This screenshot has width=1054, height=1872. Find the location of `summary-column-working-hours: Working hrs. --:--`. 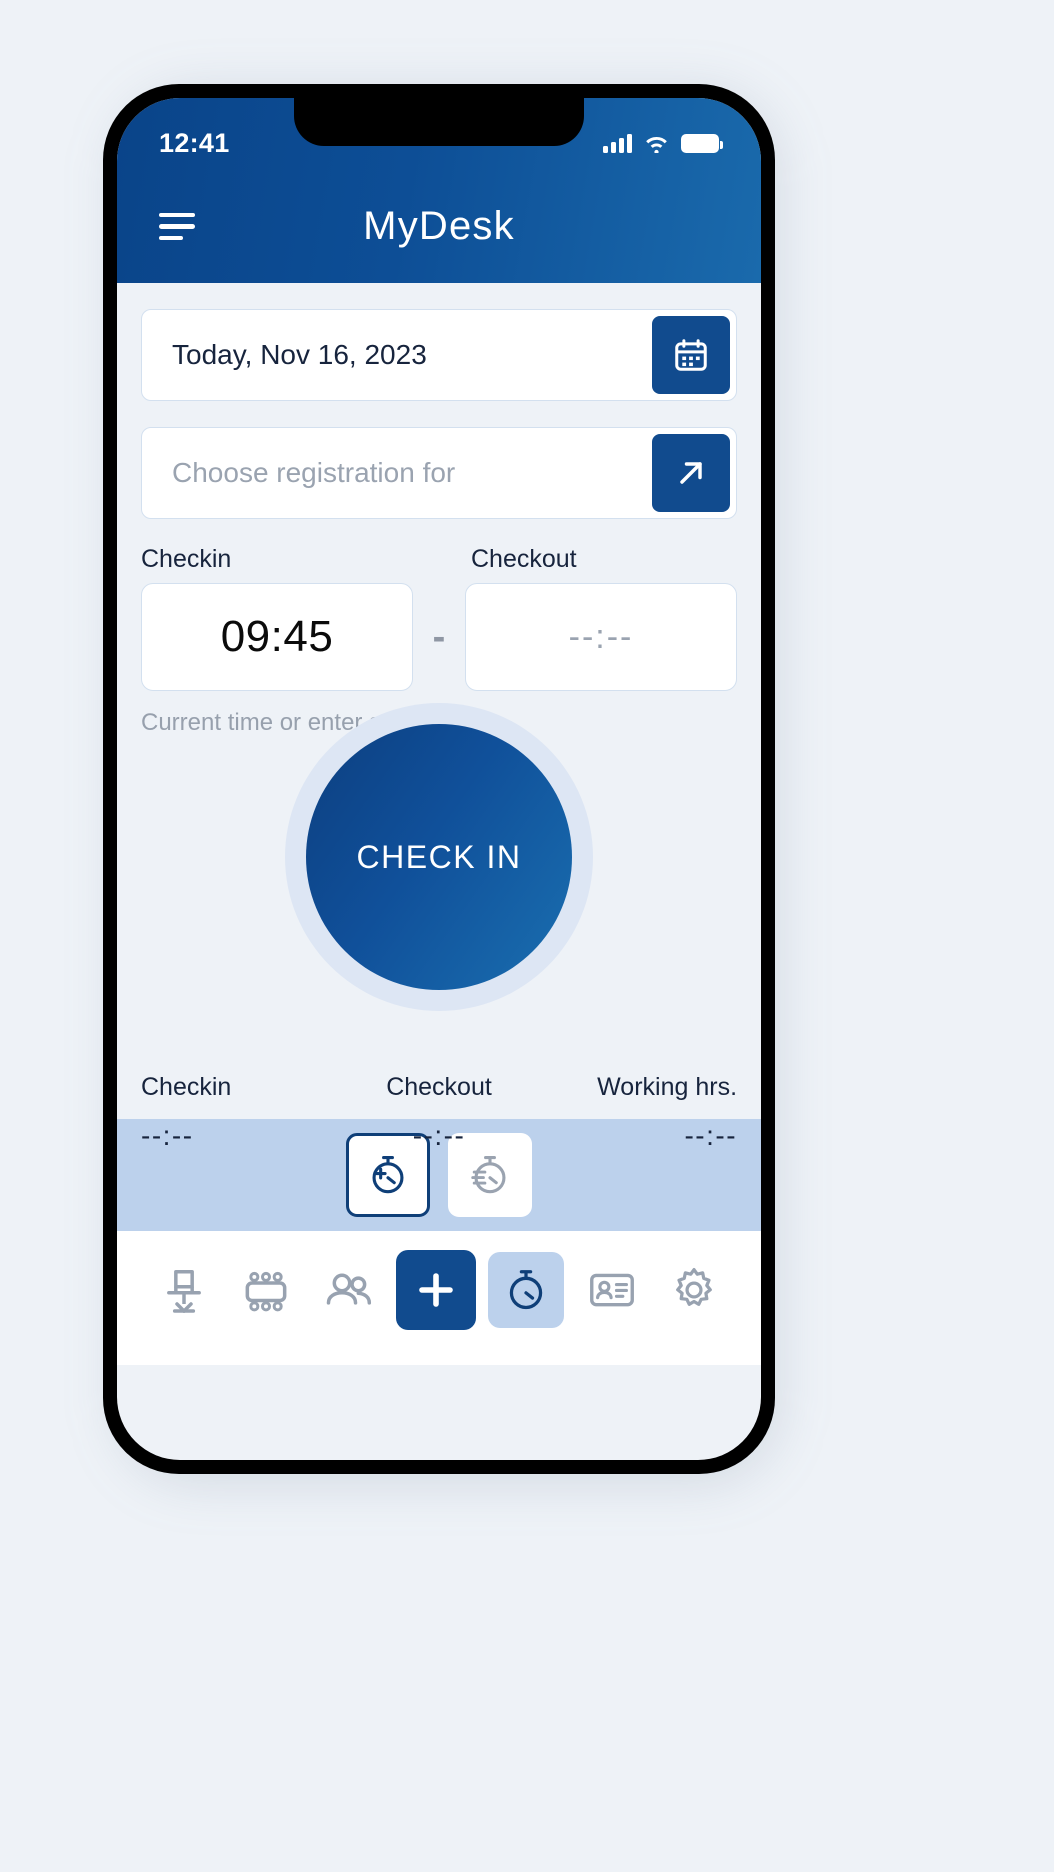

summary-column-working-hours: Working hrs. --:-- is located at coordinates (637, 1112).